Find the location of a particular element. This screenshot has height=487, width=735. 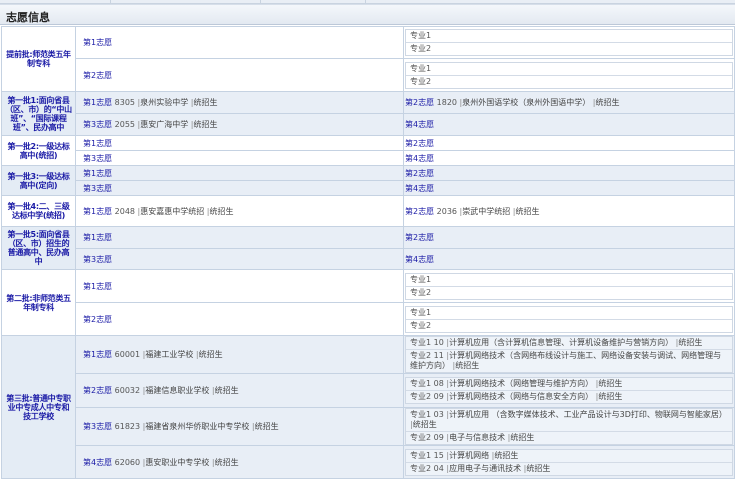

choice-cell: 第3志愿 61823 |福建省泉州华侨职业中专学校 |统招生 is located at coordinates (239, 426).